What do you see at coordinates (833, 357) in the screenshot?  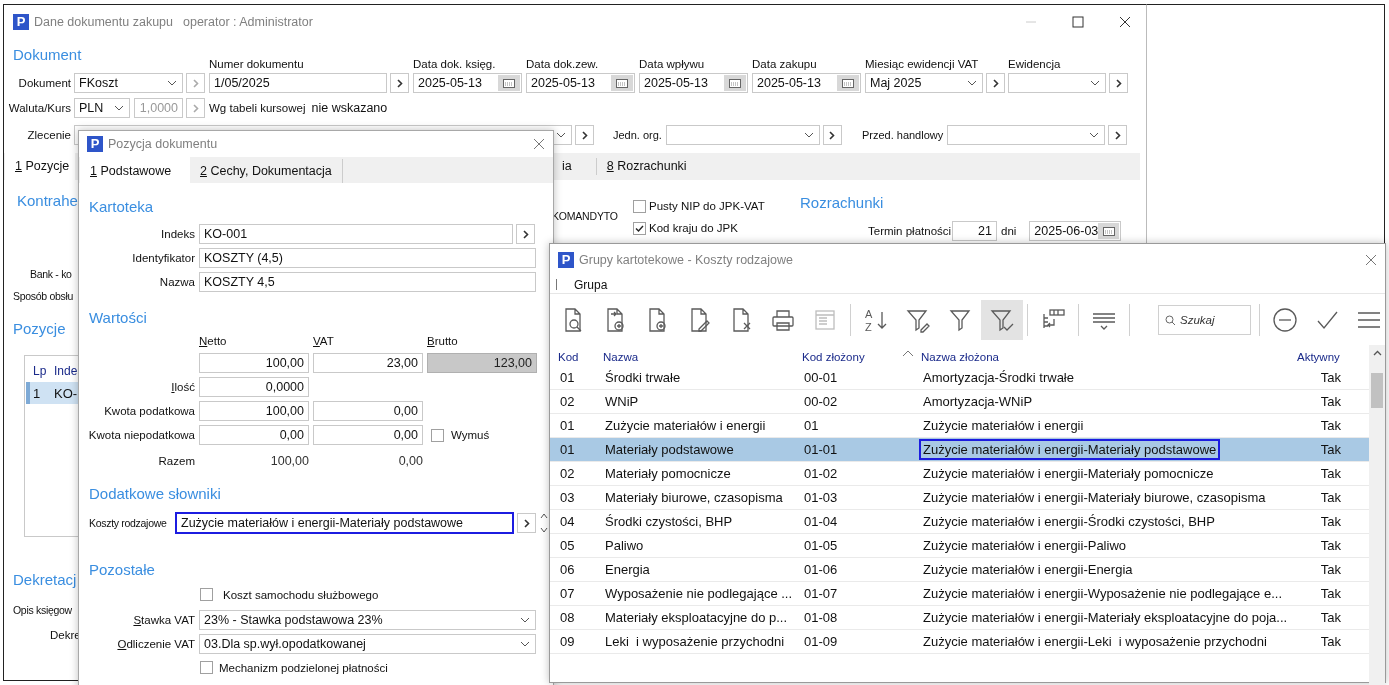 I see `column-header: Kod złożony` at bounding box center [833, 357].